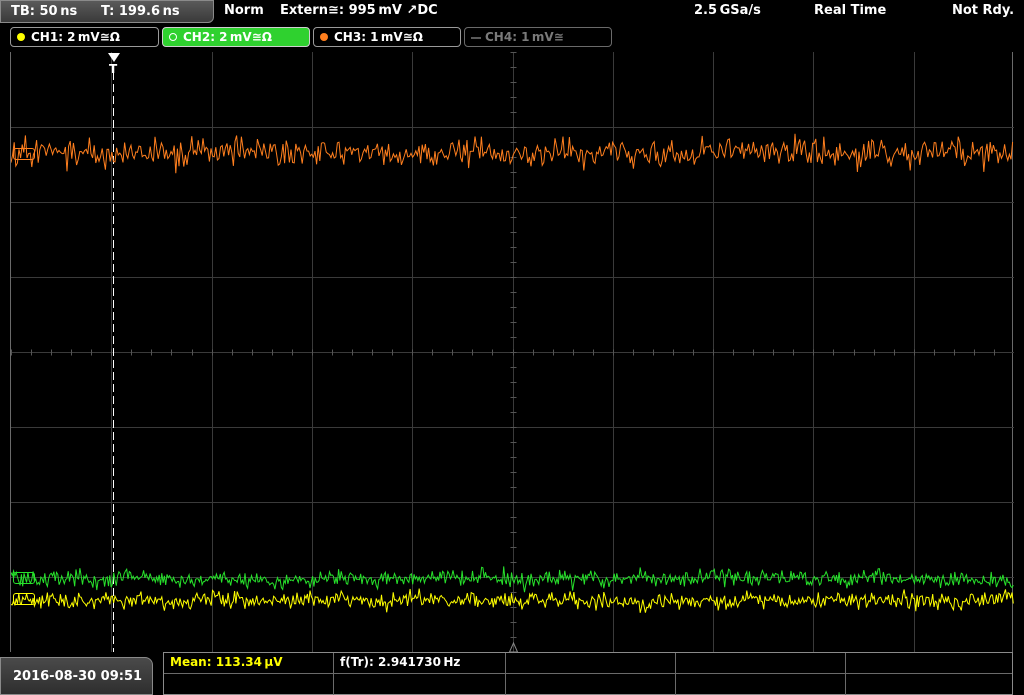 The height and width of the screenshot is (695, 1024). Describe the element at coordinates (227, 37) in the screenshot. I see `ch2-label: CH2: 2 mV≅Ω` at that location.